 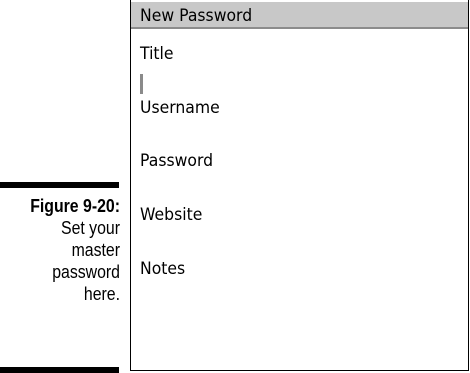 I want to click on username-field-label: Username, so click(x=180, y=108).